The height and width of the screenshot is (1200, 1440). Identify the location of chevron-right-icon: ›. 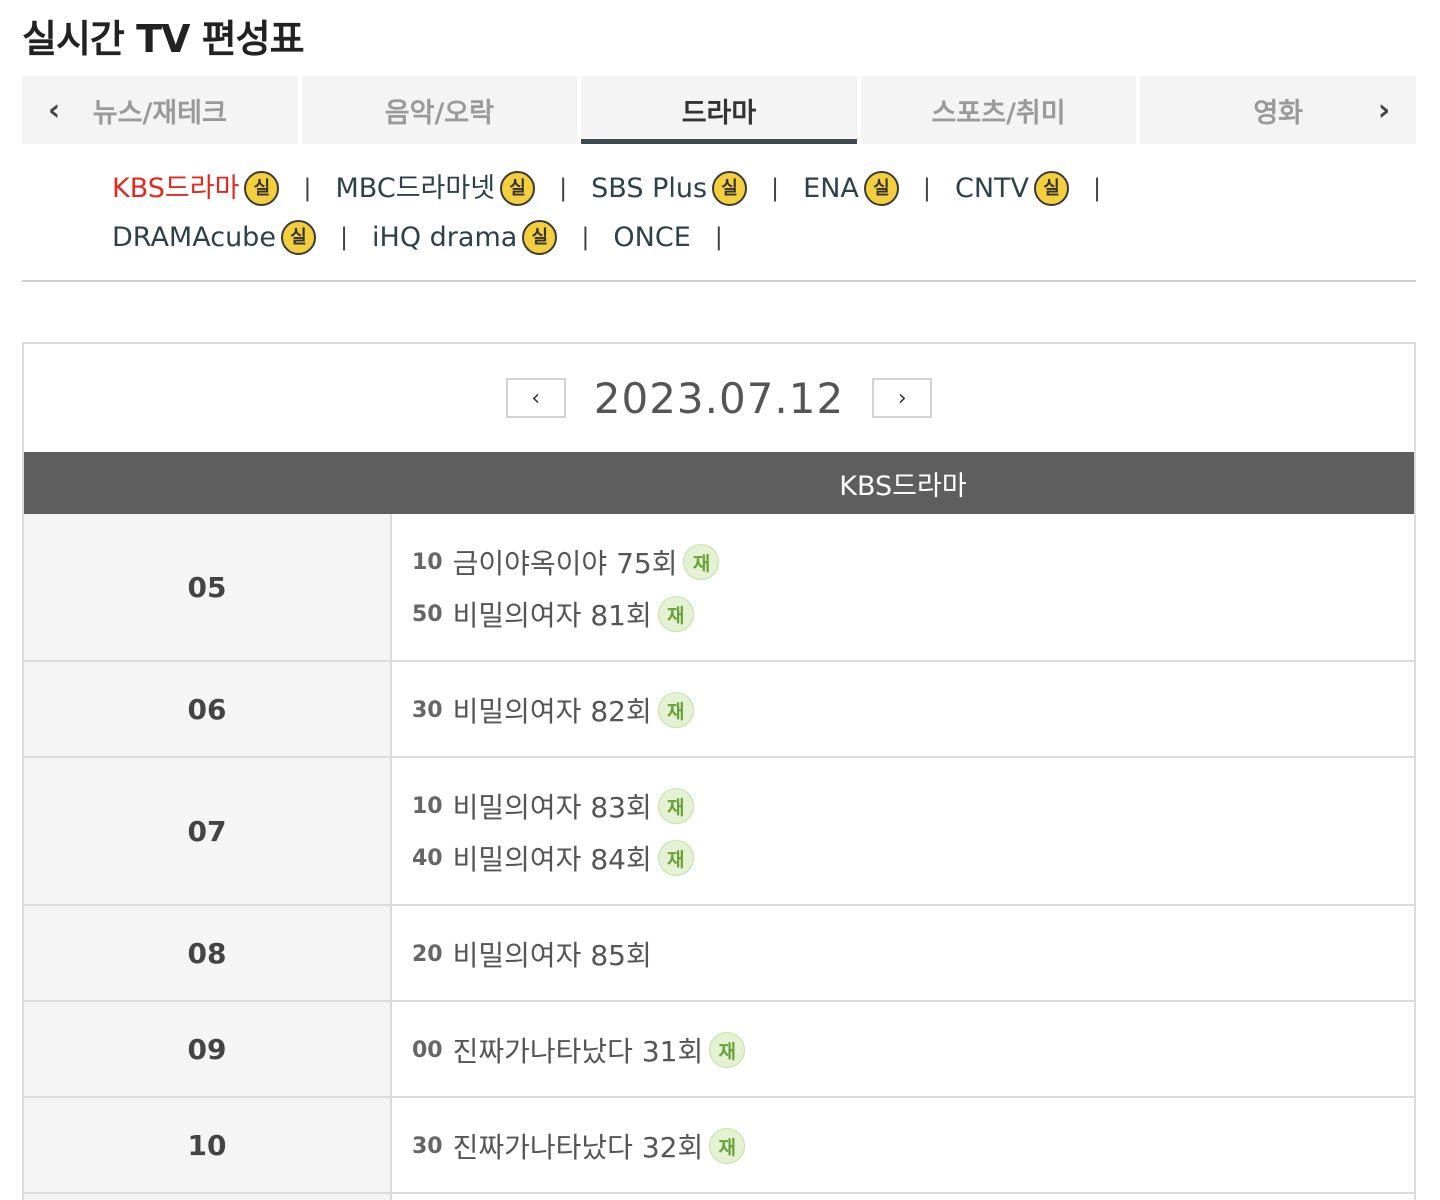
(1384, 110).